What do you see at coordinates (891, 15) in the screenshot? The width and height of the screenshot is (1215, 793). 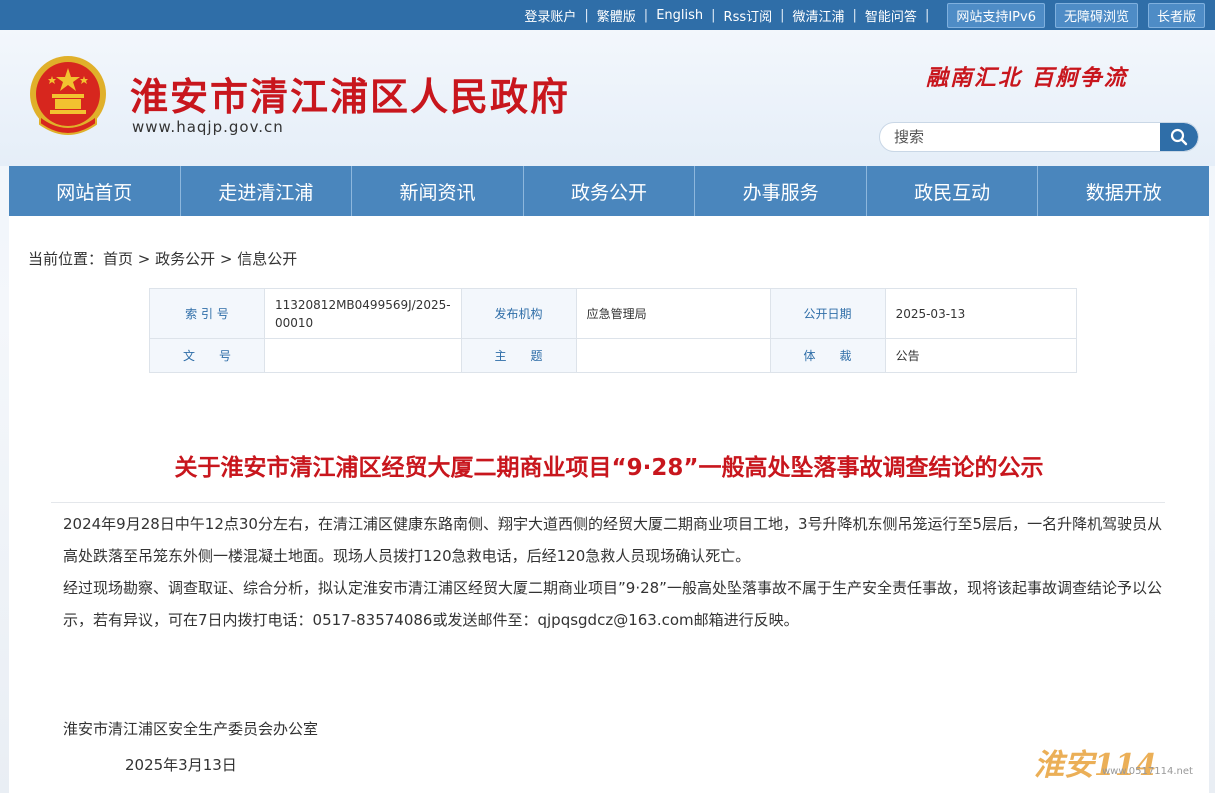 I see `smart-qa-link: 智能问答` at bounding box center [891, 15].